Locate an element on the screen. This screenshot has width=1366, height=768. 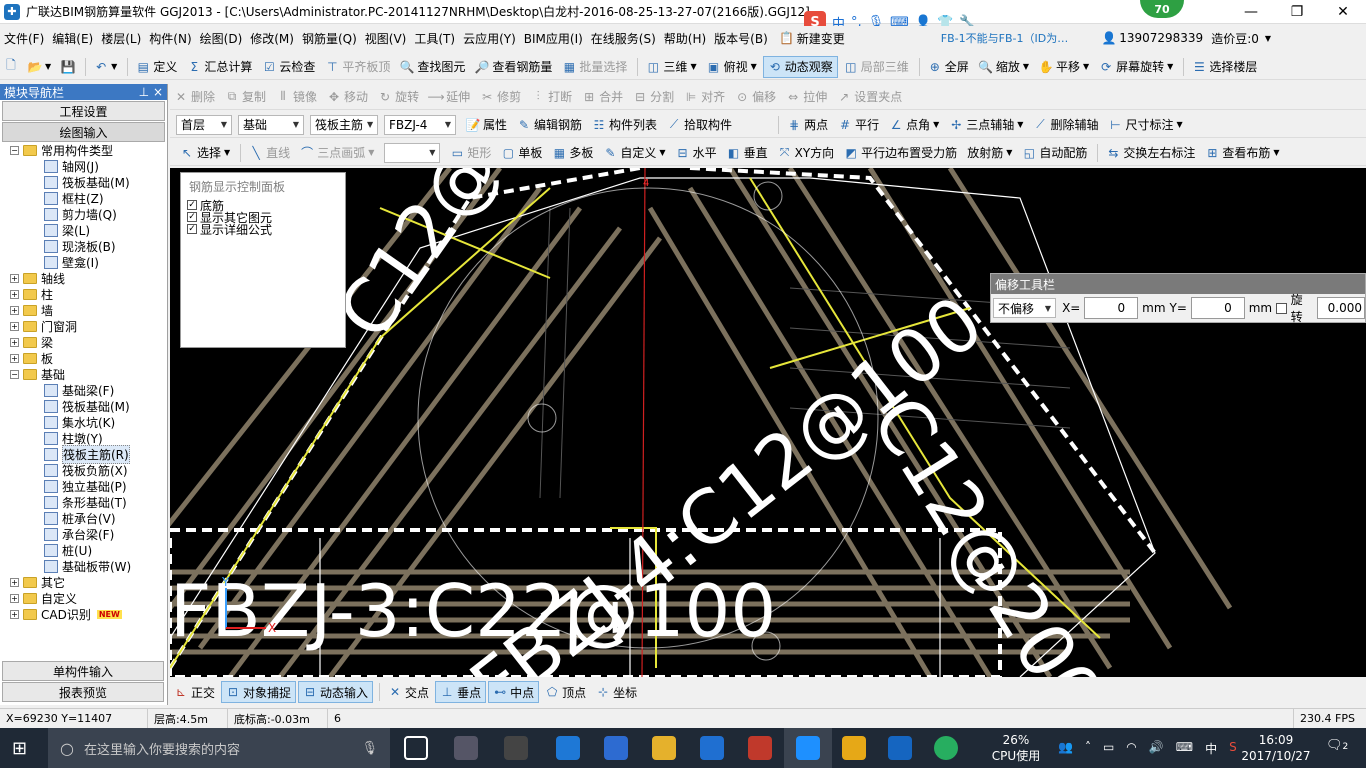
tree-item: 壁龛(I) is located at coordinates (71, 262).